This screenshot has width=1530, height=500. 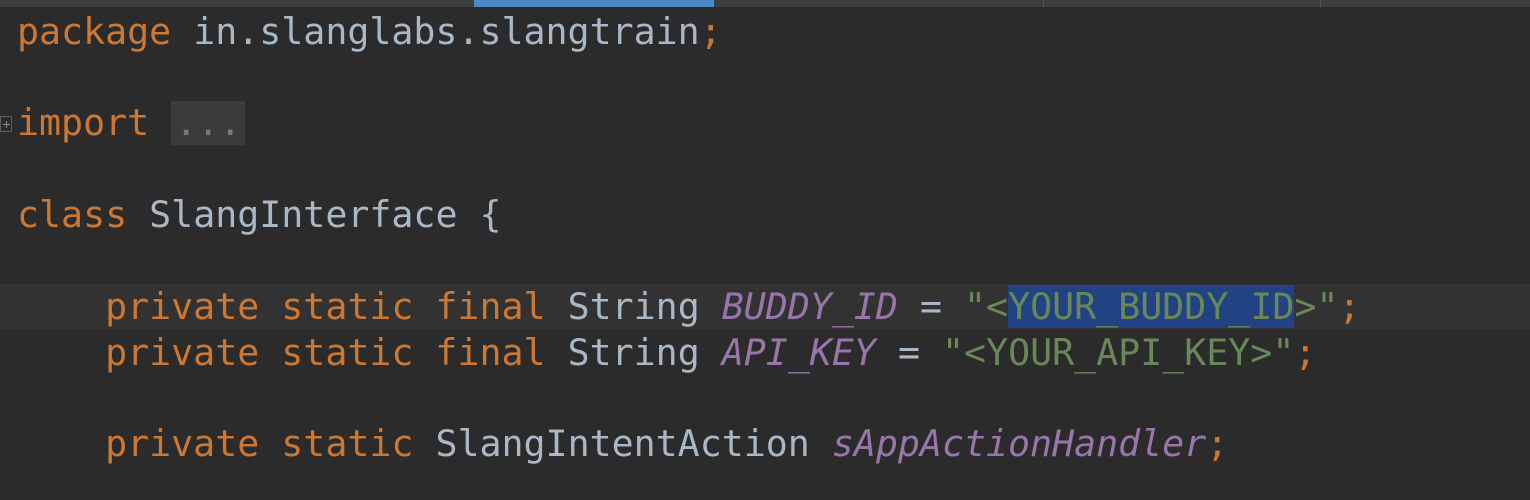 What do you see at coordinates (1316, 306) in the screenshot?
I see `string-close: >"` at bounding box center [1316, 306].